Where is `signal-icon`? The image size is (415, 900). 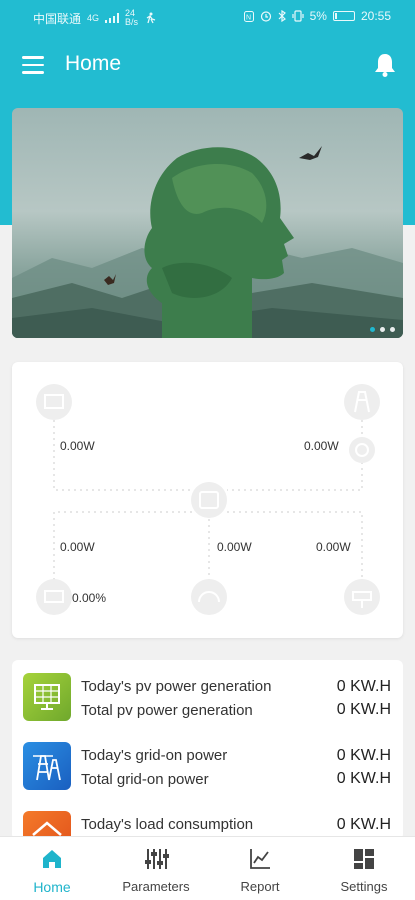 signal-icon is located at coordinates (112, 18).